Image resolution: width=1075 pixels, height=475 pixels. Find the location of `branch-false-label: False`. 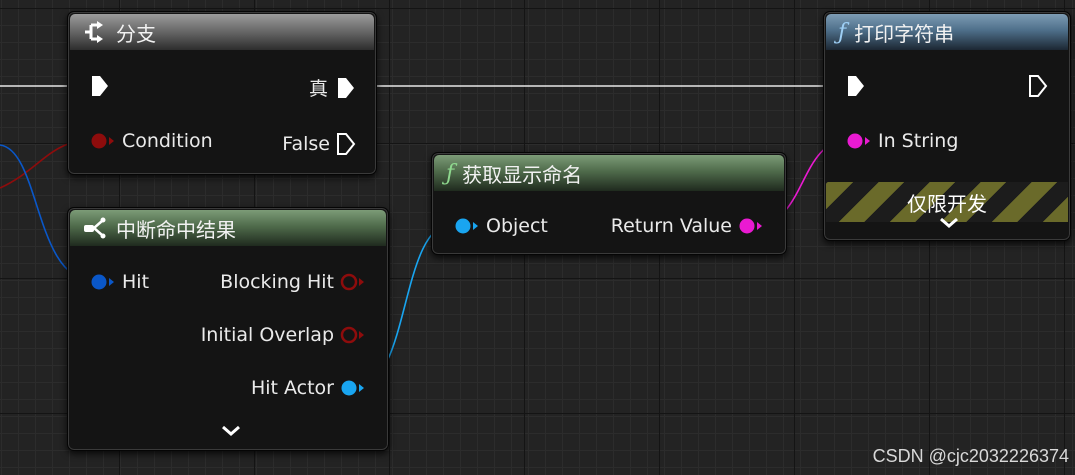

branch-false-label: False is located at coordinates (306, 144).